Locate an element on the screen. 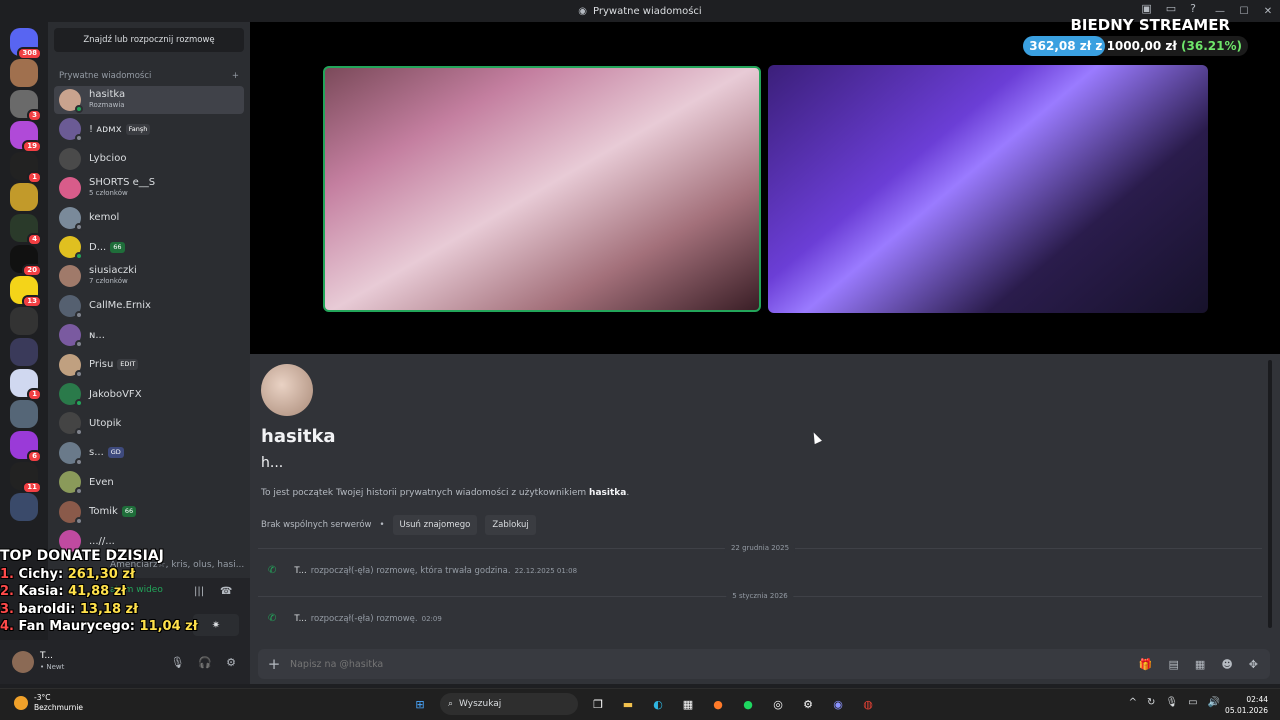 The width and height of the screenshot is (1280, 720). donate-value: 13,18 zł is located at coordinates (108, 609).